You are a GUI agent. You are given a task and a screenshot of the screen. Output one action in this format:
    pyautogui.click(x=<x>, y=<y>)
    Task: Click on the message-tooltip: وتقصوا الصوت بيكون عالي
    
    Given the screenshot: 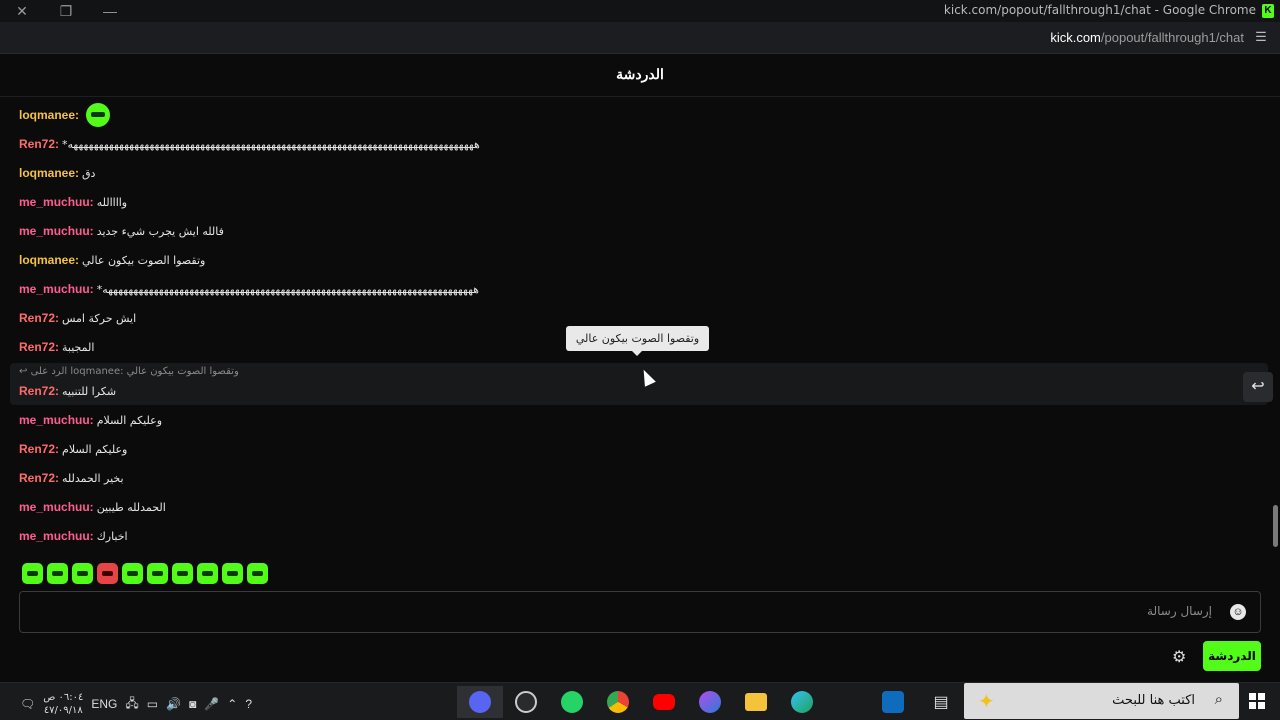 What is the action you would take?
    pyautogui.click(x=637, y=341)
    